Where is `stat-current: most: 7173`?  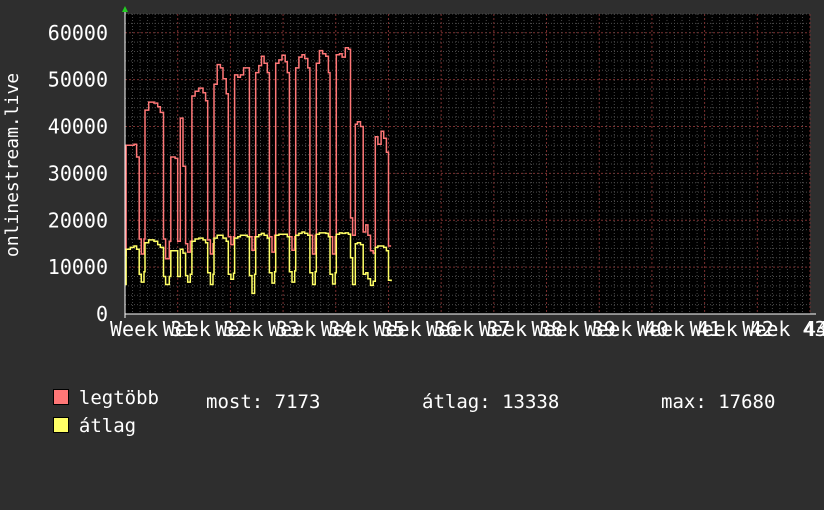 stat-current: most: 7173 is located at coordinates (263, 402).